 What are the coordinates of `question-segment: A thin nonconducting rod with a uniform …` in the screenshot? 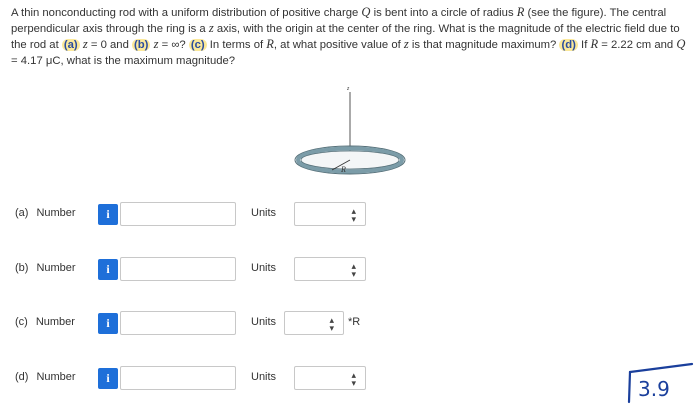 It's located at (186, 13).